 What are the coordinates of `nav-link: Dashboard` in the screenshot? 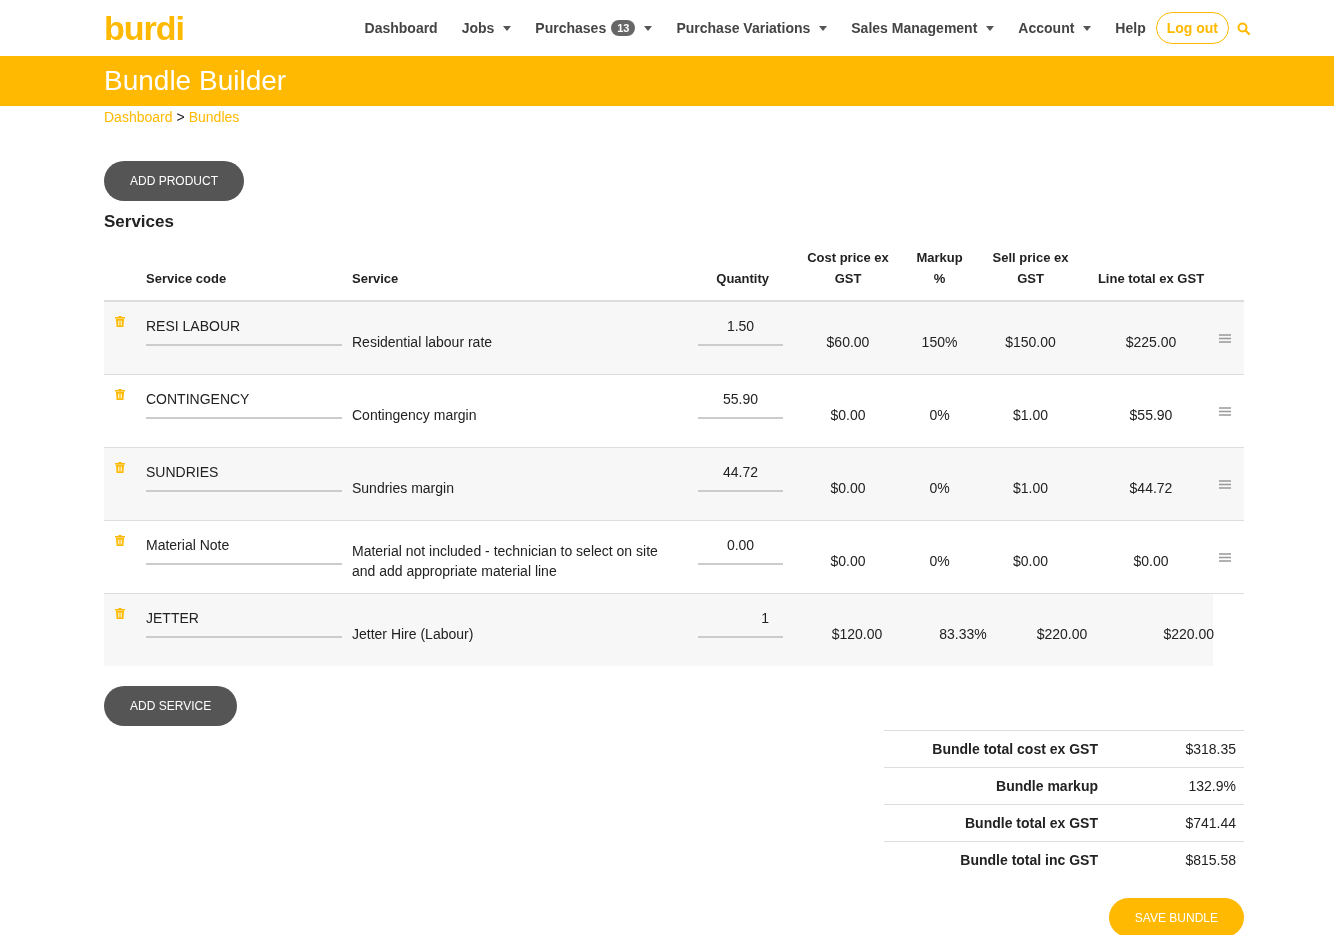 It's located at (401, 28).